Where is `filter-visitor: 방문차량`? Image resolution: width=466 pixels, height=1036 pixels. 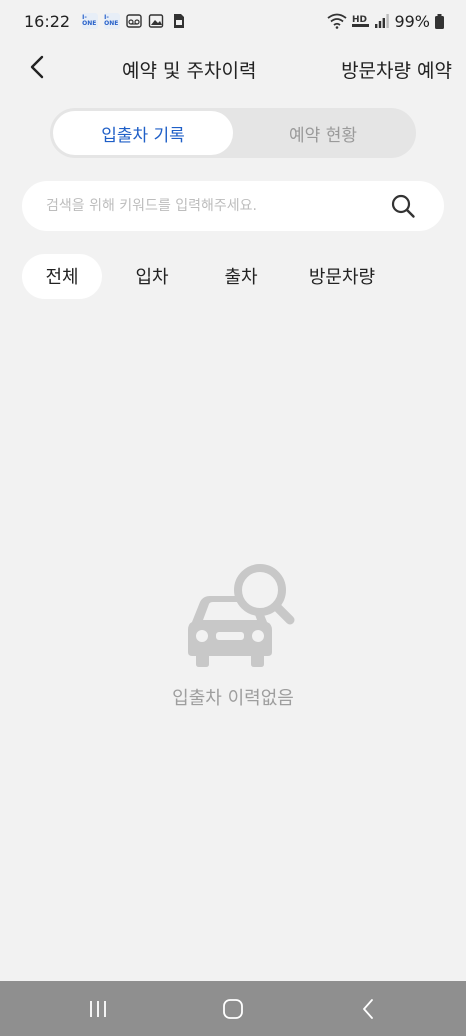 filter-visitor: 방문차량 is located at coordinates (342, 276).